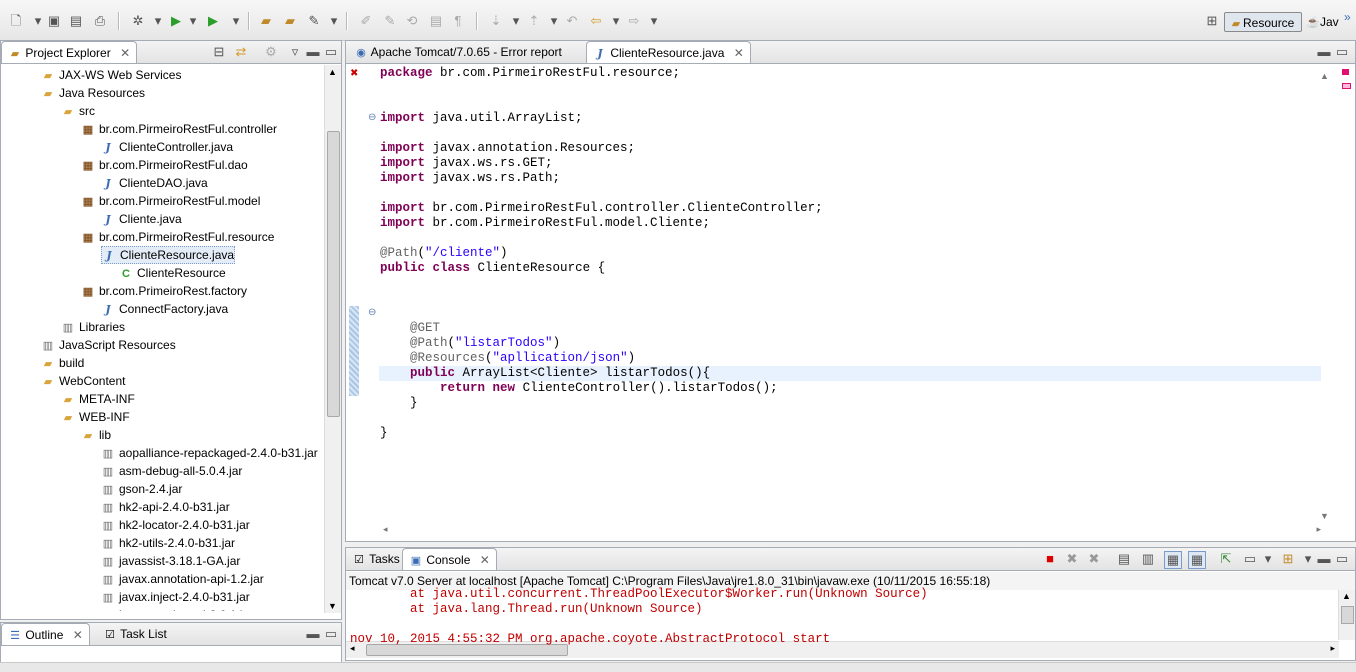 Image resolution: width=1356 pixels, height=672 pixels. Describe the element at coordinates (481, 118) in the screenshot. I see `code-line: import java.util.ArrayList;` at that location.